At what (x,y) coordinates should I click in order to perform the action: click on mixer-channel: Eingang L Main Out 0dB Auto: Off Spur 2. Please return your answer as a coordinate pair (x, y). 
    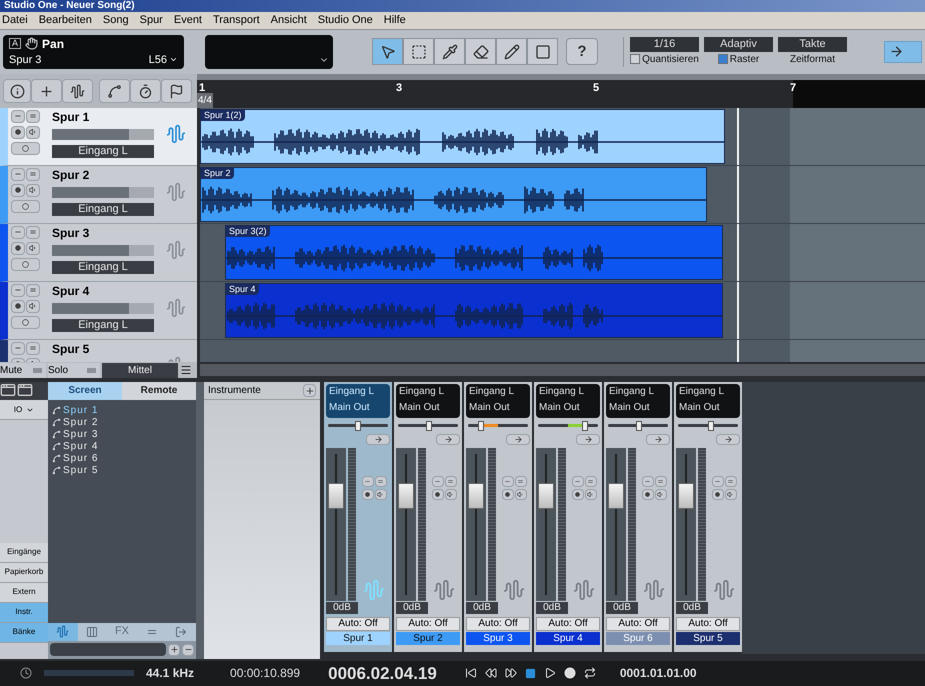
    Looking at the image, I should click on (428, 517).